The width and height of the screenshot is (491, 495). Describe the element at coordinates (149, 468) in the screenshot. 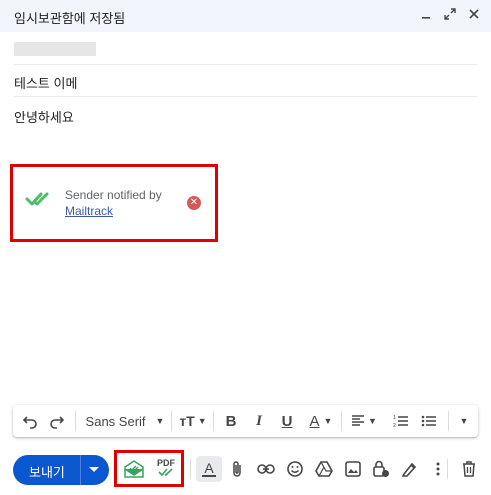

I see `extension-buttons-box: PDF` at that location.